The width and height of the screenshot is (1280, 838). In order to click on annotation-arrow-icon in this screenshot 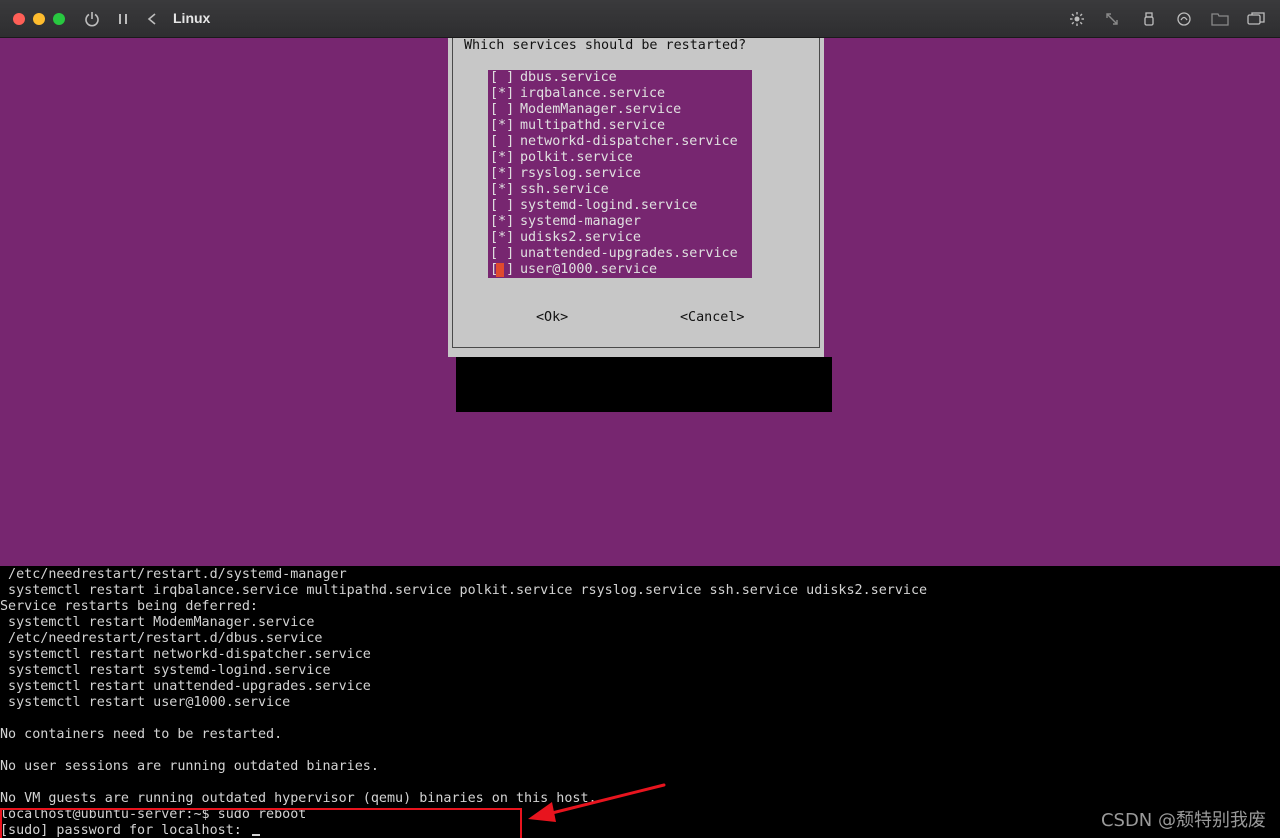, I will do `click(597, 802)`.